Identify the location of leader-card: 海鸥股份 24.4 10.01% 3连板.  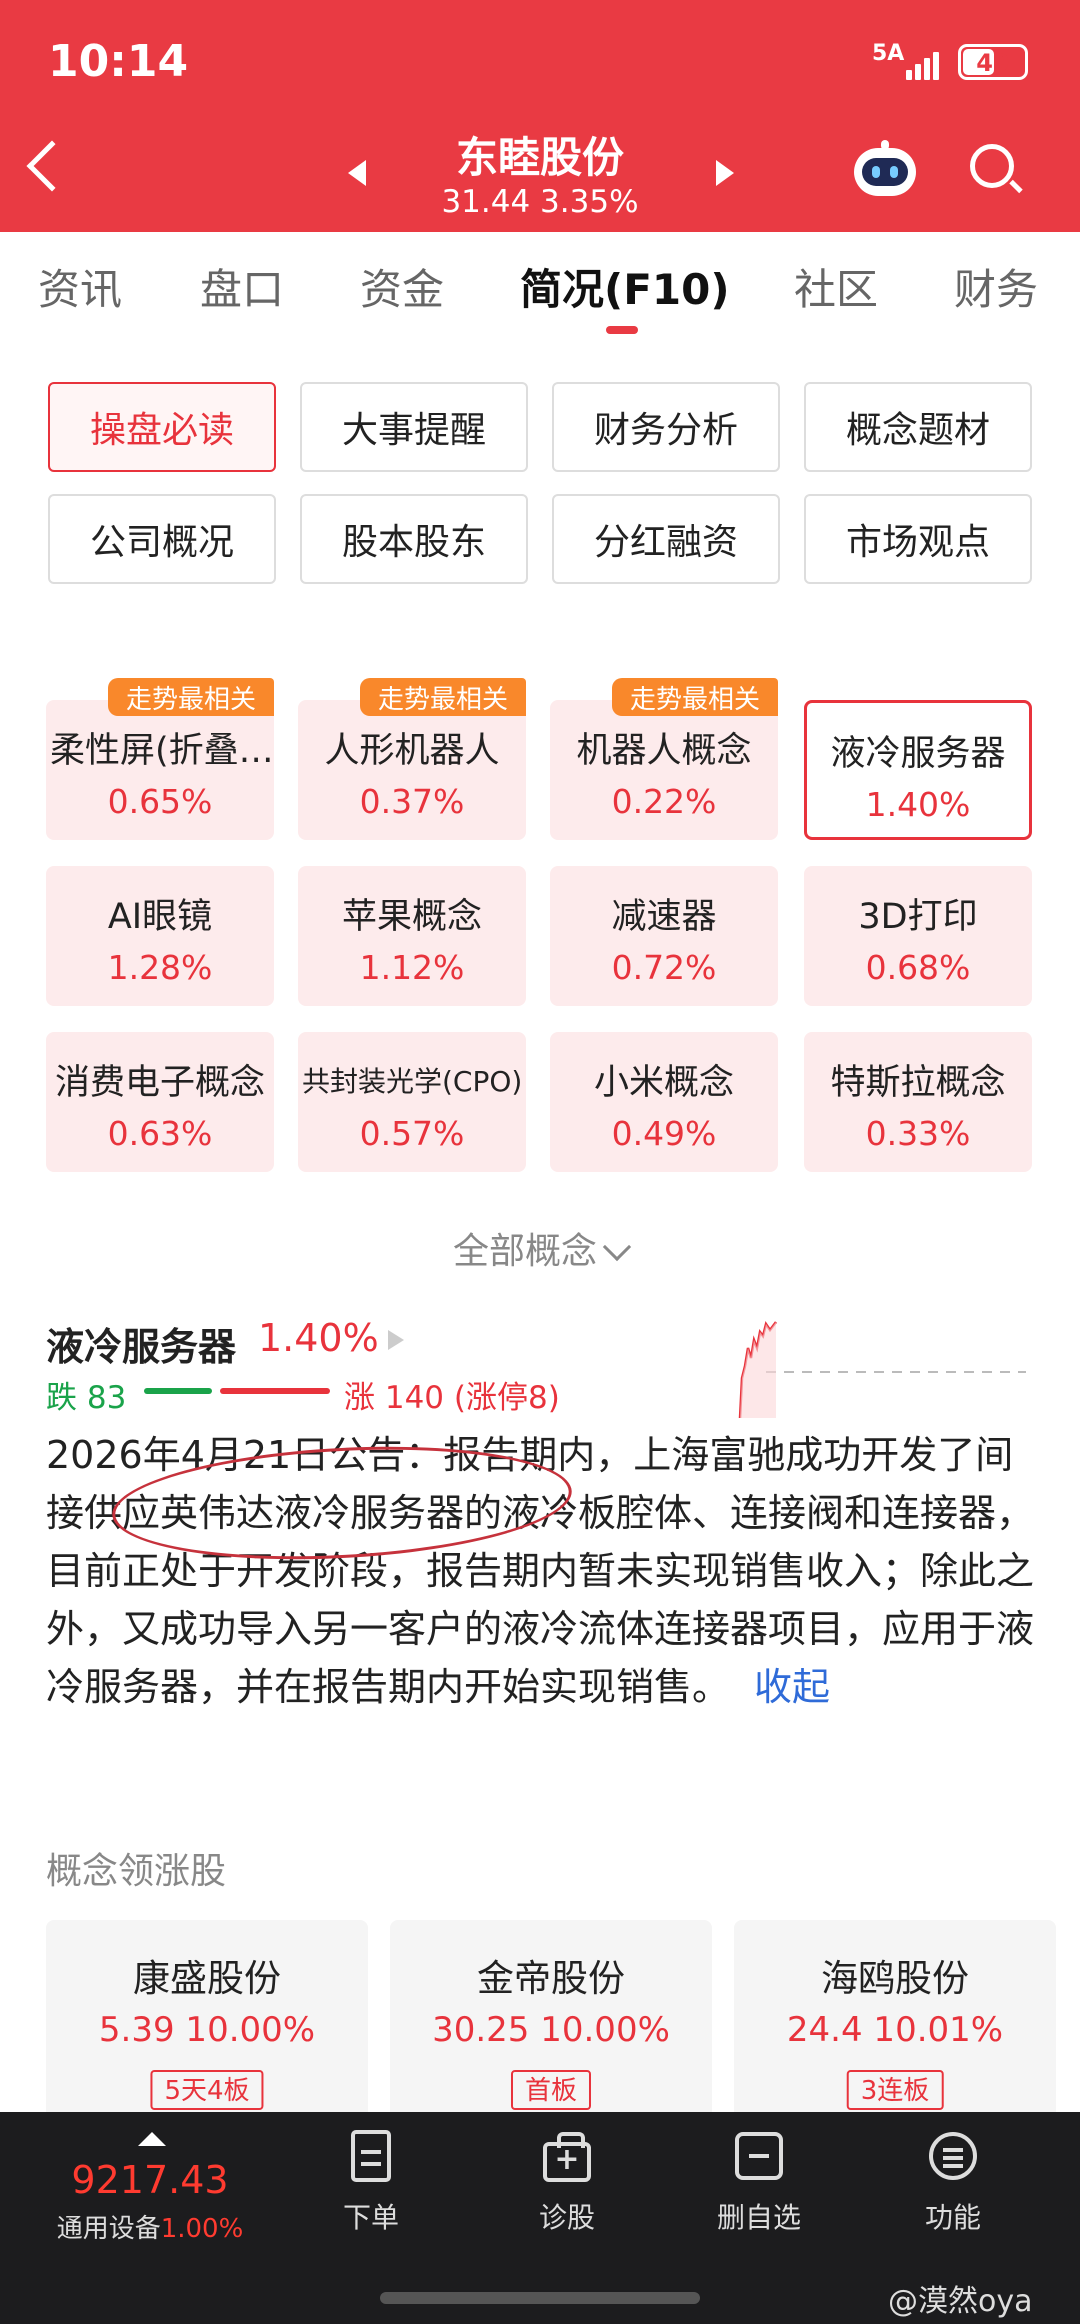
(895, 2020).